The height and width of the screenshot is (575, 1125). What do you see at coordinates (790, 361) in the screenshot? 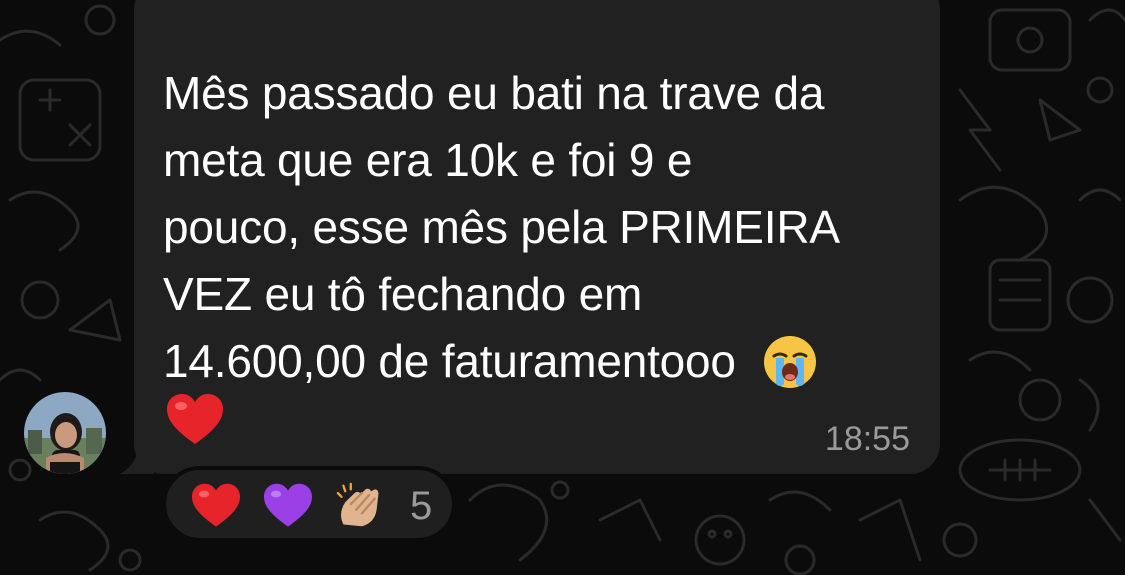
I see `loudly-crying-face-emoji` at bounding box center [790, 361].